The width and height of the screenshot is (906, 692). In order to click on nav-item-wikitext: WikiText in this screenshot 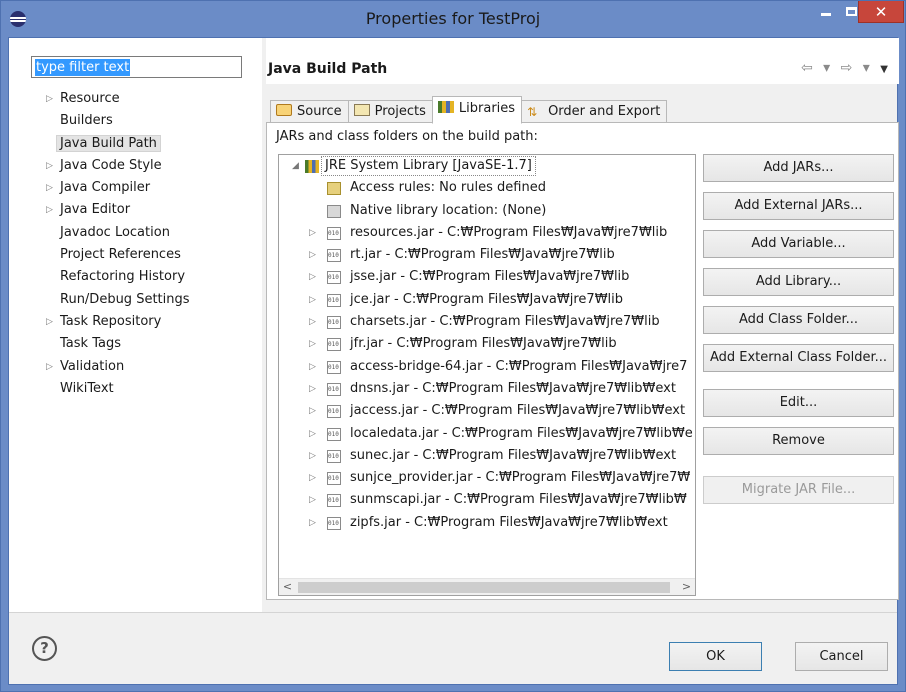, I will do `click(135, 389)`.